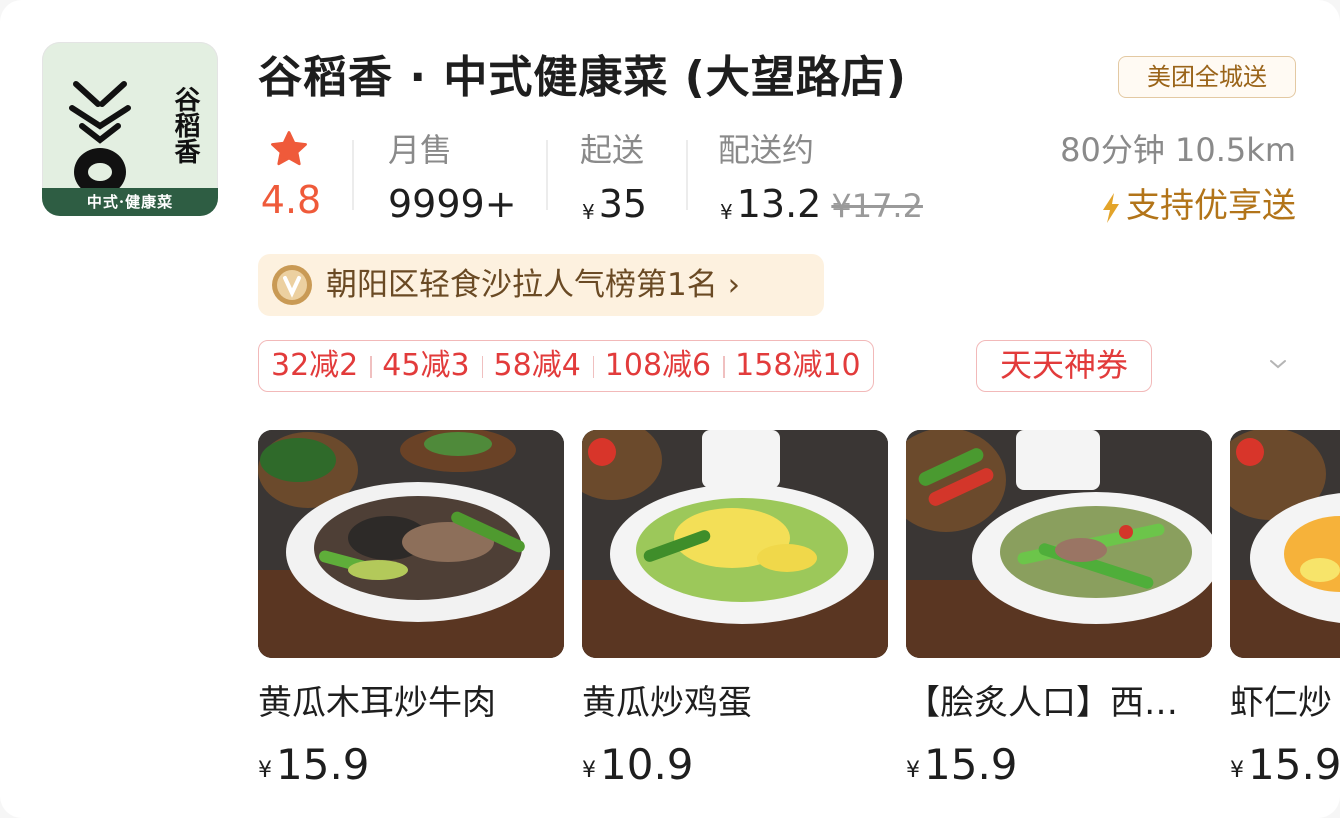  I want to click on store-title: 谷稻香 · 中式健康菜 (大望路店), so click(582, 77).